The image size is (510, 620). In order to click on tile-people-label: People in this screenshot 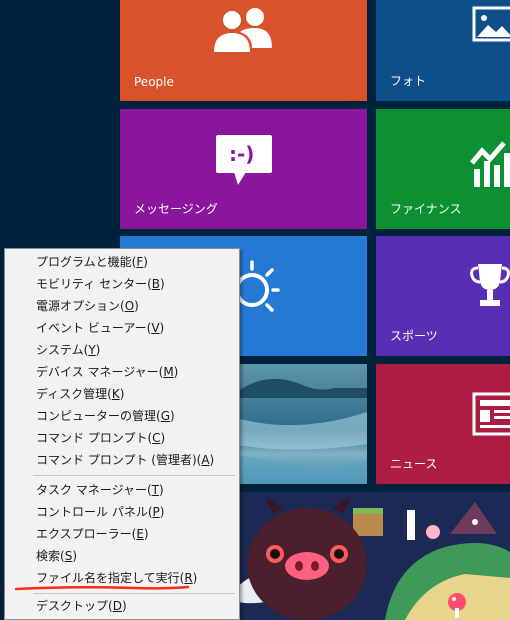, I will do `click(154, 82)`.